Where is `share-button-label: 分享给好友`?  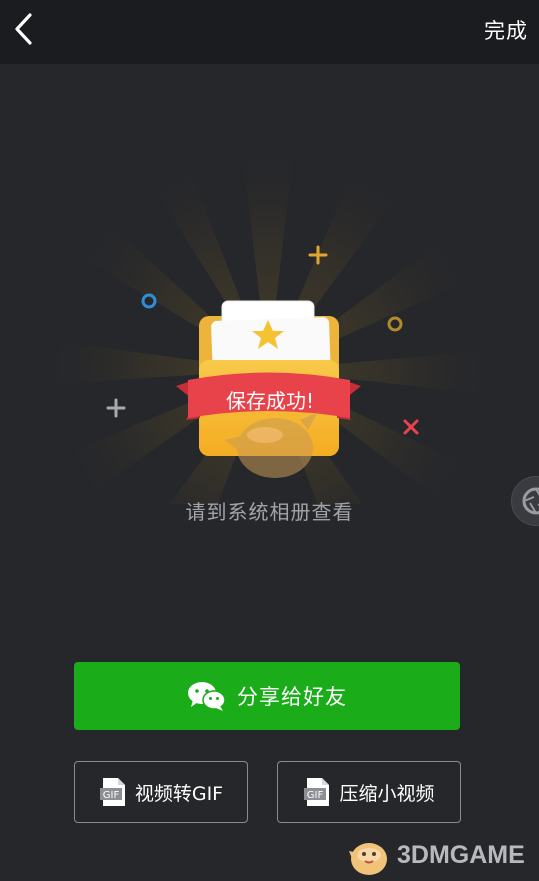
share-button-label: 分享给好友 is located at coordinates (292, 697).